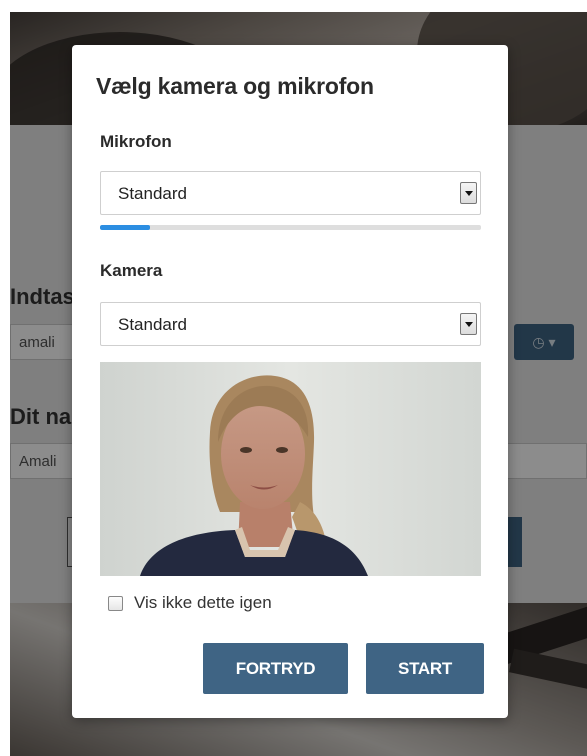  Describe the element at coordinates (152, 324) in the screenshot. I see `camera-select-value: Standard` at that location.